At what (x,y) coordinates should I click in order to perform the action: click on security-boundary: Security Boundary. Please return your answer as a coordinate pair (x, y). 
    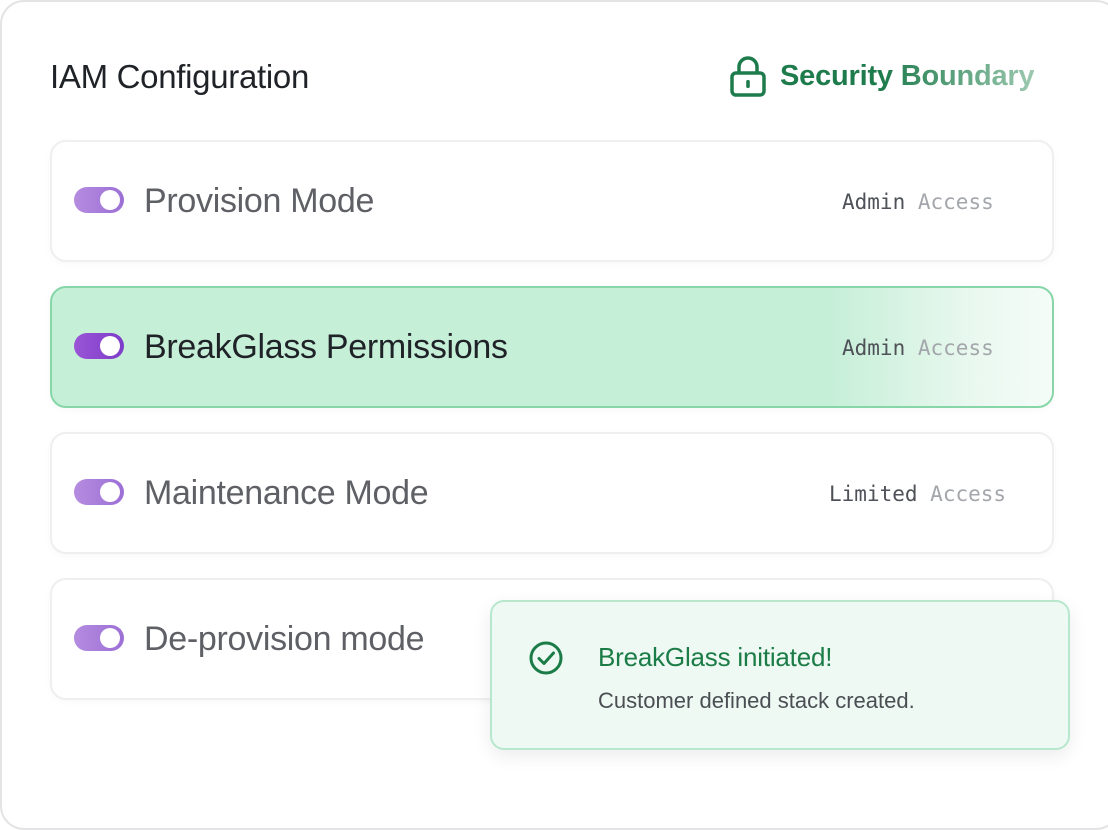
    Looking at the image, I should click on (881, 76).